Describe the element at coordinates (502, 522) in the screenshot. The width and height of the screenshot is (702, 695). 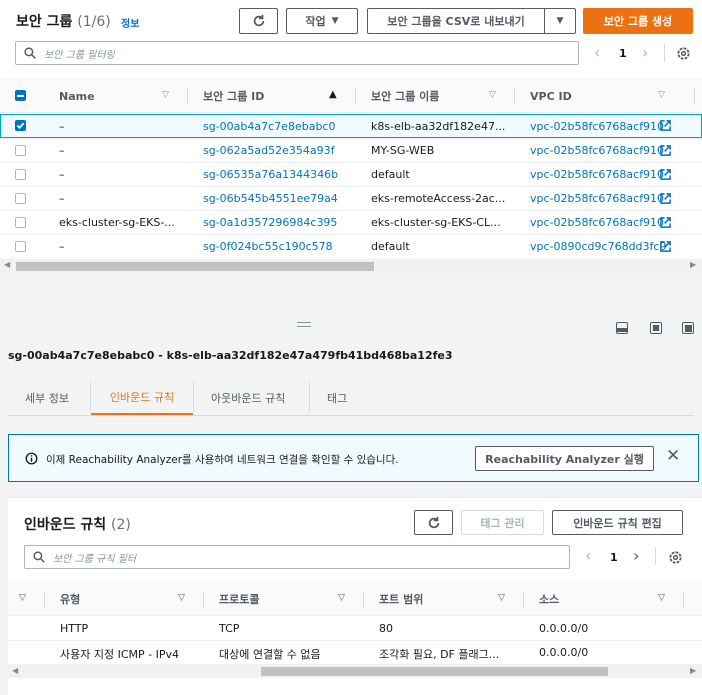
I see `manage-tags-button: 태그 관리` at that location.